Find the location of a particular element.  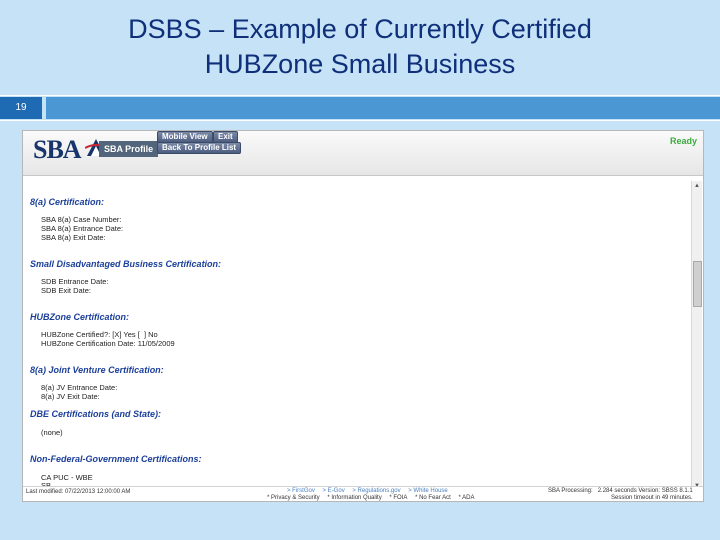

scrollbar-thumb is located at coordinates (697, 284).